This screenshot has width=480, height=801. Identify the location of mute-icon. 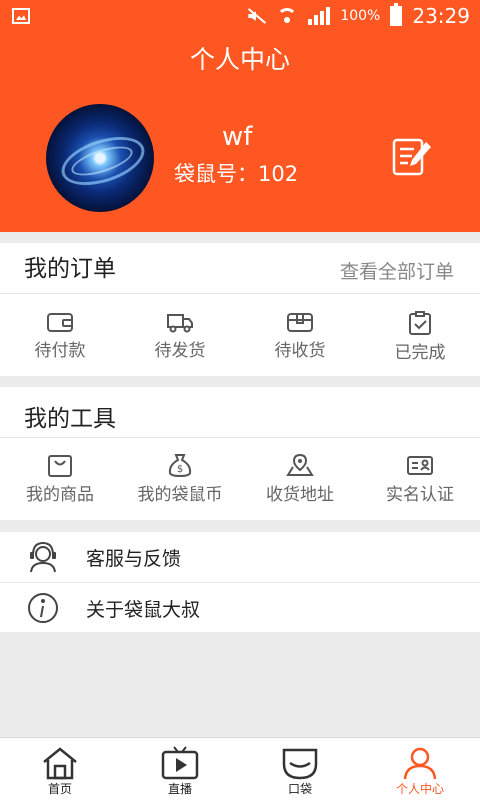
(256, 16).